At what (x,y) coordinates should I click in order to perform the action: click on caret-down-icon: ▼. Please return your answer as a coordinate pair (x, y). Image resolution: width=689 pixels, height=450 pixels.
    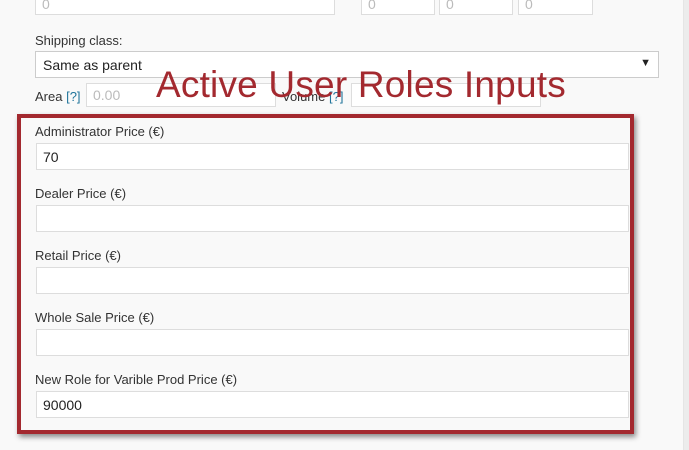
    Looking at the image, I should click on (645, 63).